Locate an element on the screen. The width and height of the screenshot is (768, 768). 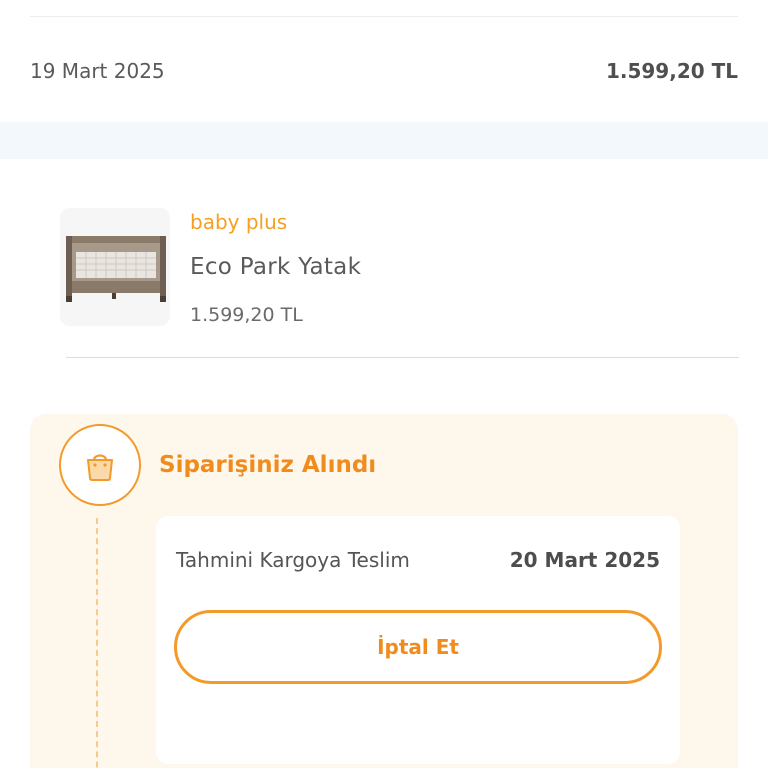
product-thumbnail is located at coordinates (115, 267).